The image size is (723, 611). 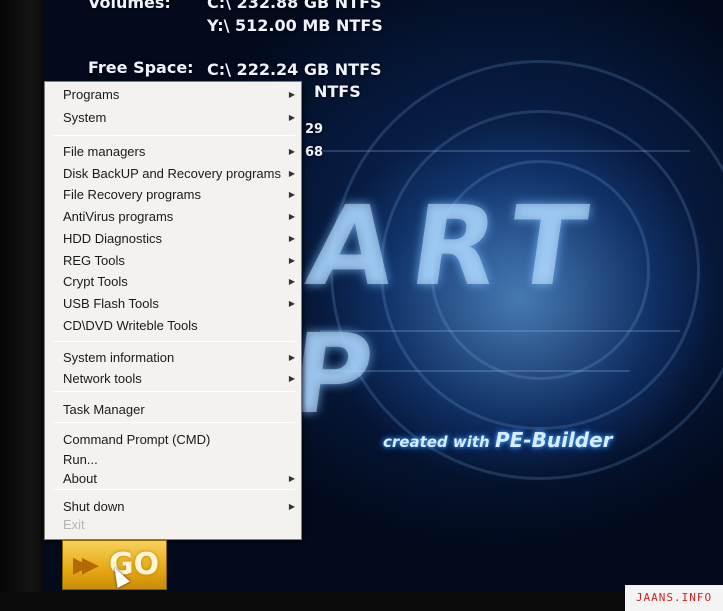 I want to click on menu-item: HDD Diagnostics ▶, so click(x=173, y=239).